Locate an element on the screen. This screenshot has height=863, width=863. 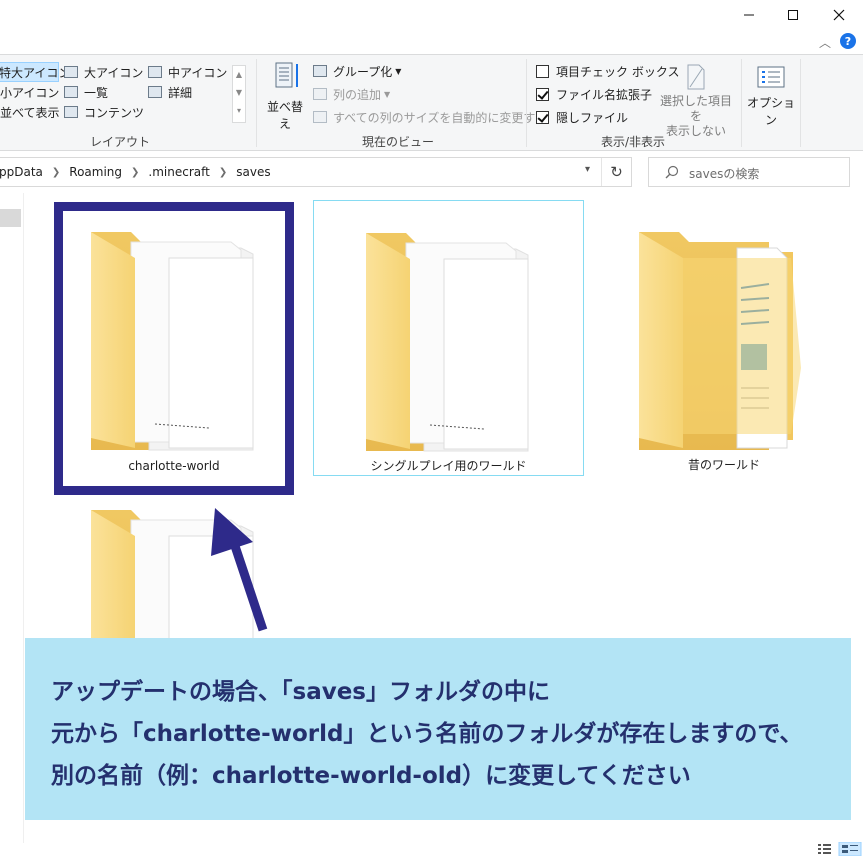
highlight-annotation-box is located at coordinates (174, 348).